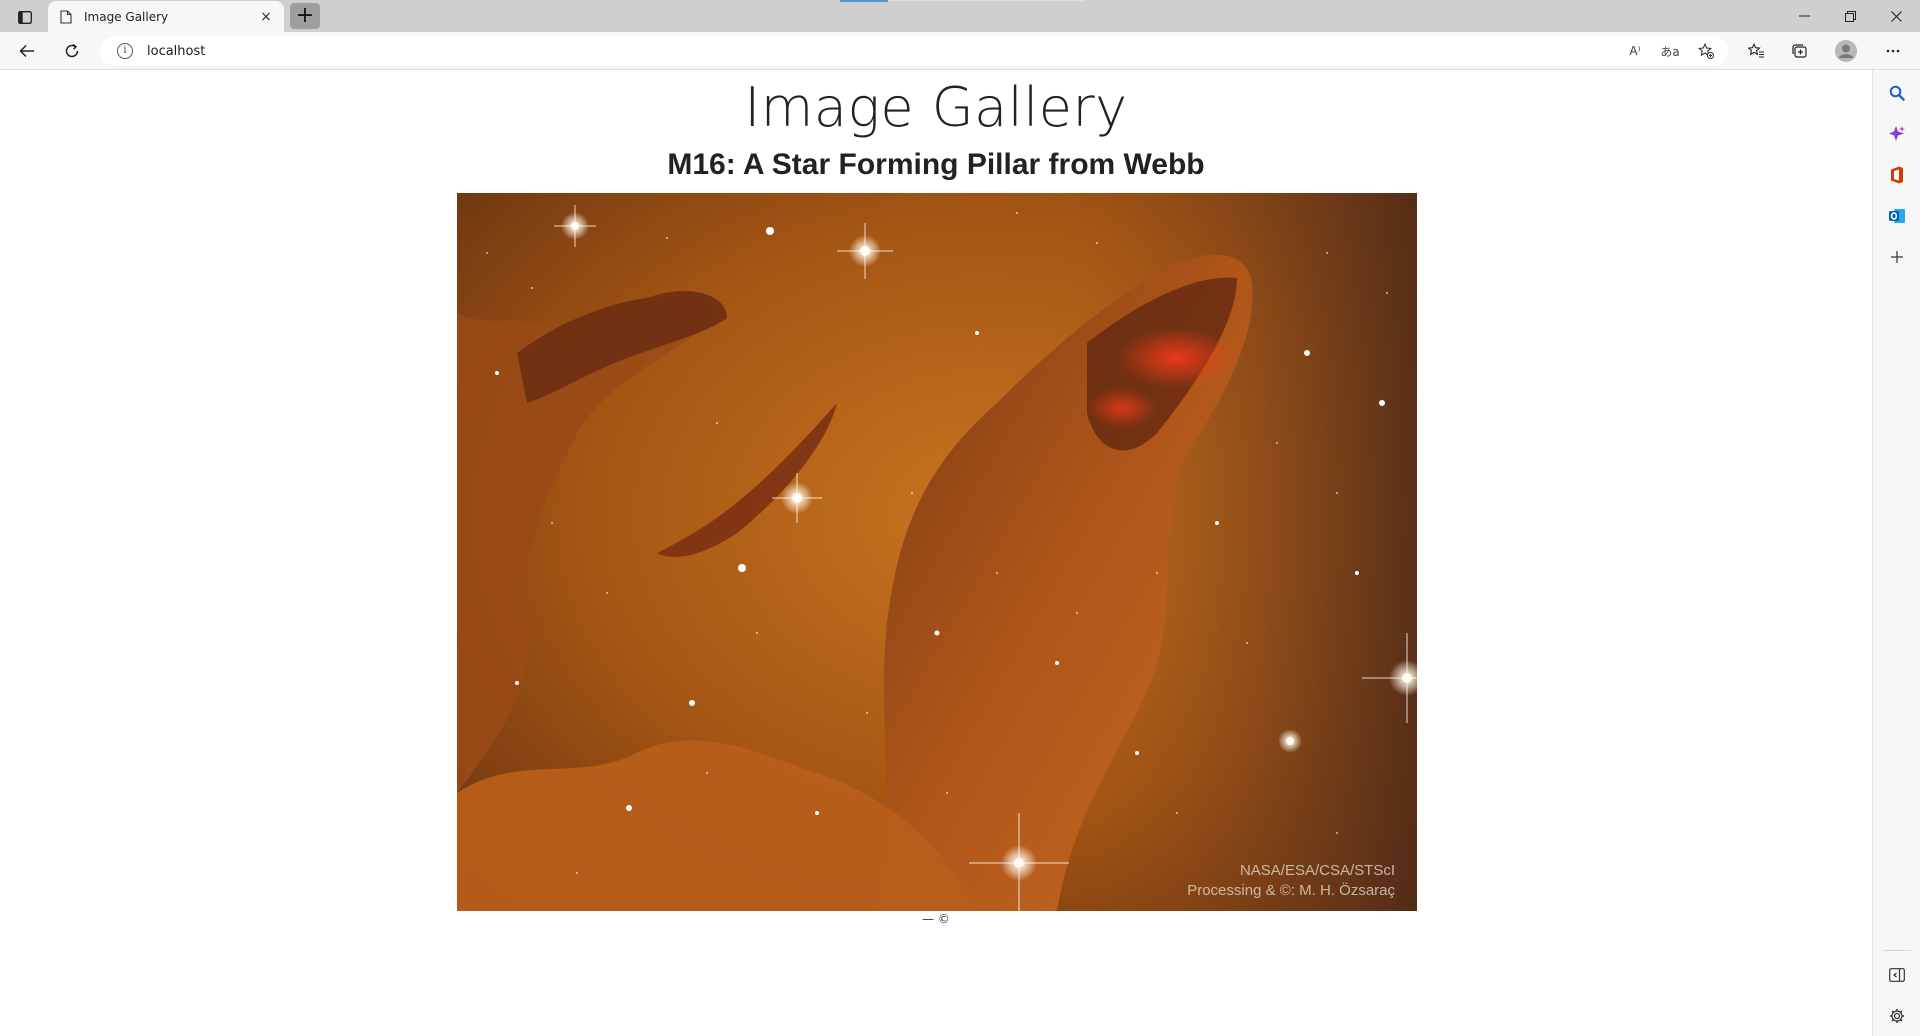 The image size is (1920, 1036). Describe the element at coordinates (936, 919) in the screenshot. I see `image-caption: — ©` at that location.